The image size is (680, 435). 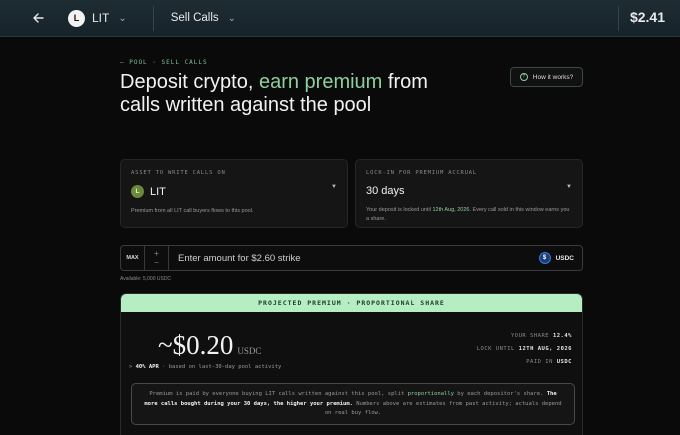 What do you see at coordinates (553, 77) in the screenshot?
I see `how-it-works-label: How it works?` at bounding box center [553, 77].